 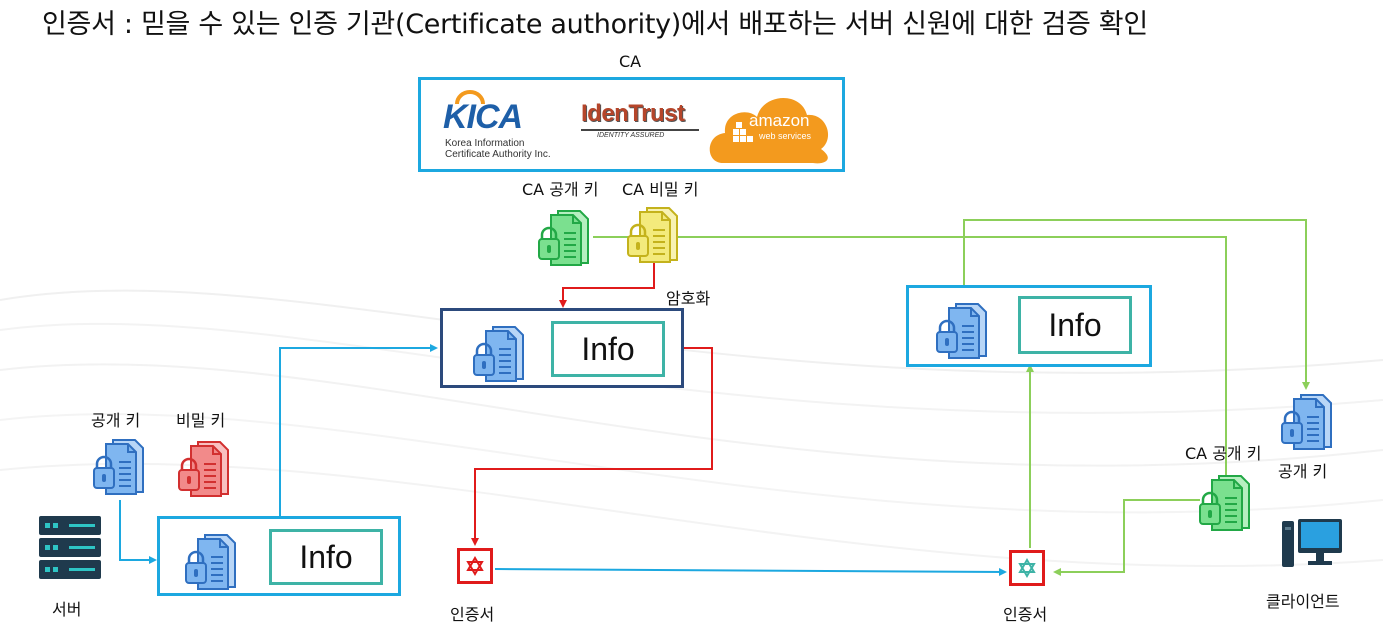 I want to click on verified-key-doc-icon, so click(x=965, y=332).